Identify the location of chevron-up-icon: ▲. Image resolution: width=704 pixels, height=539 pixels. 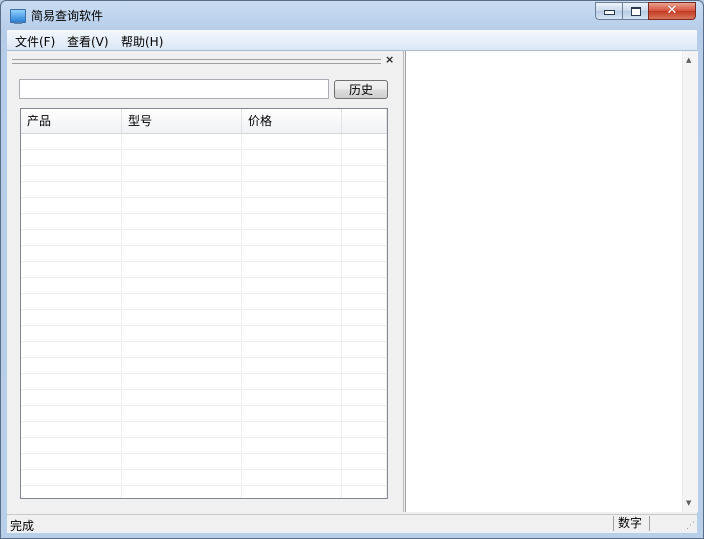
(688, 60).